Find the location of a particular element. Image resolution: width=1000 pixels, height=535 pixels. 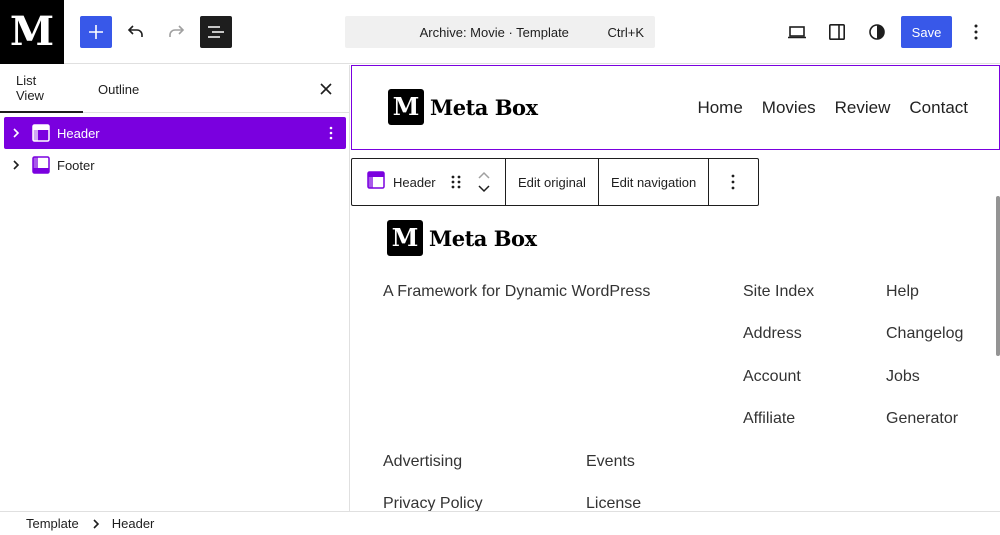

footer-link: Help is located at coordinates (902, 292).